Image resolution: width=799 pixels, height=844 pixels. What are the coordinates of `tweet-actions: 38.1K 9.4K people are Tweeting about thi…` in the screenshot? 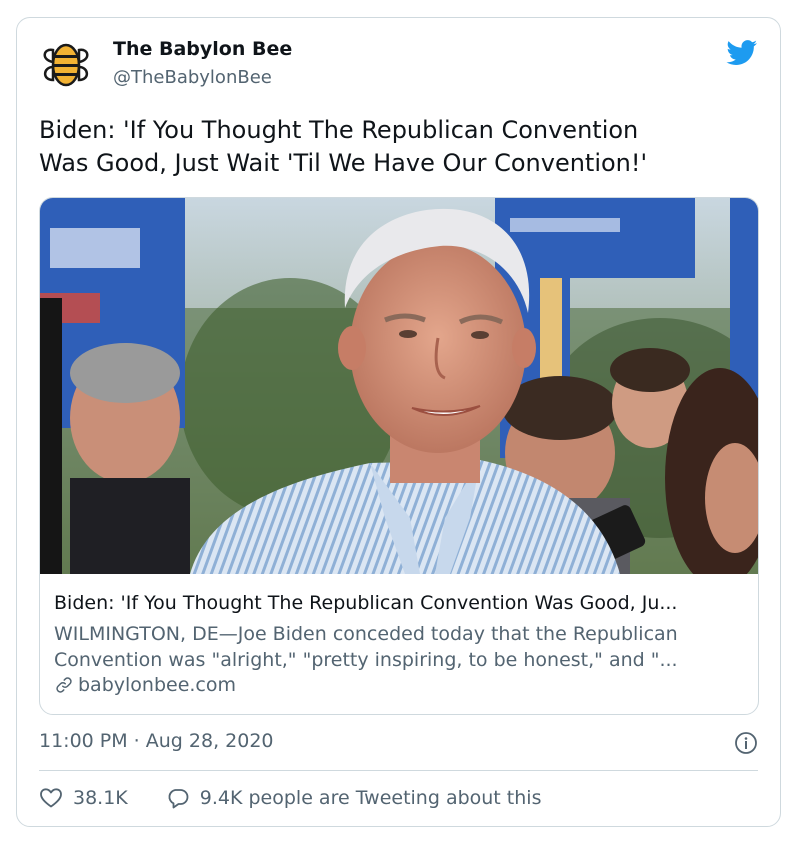 It's located at (290, 798).